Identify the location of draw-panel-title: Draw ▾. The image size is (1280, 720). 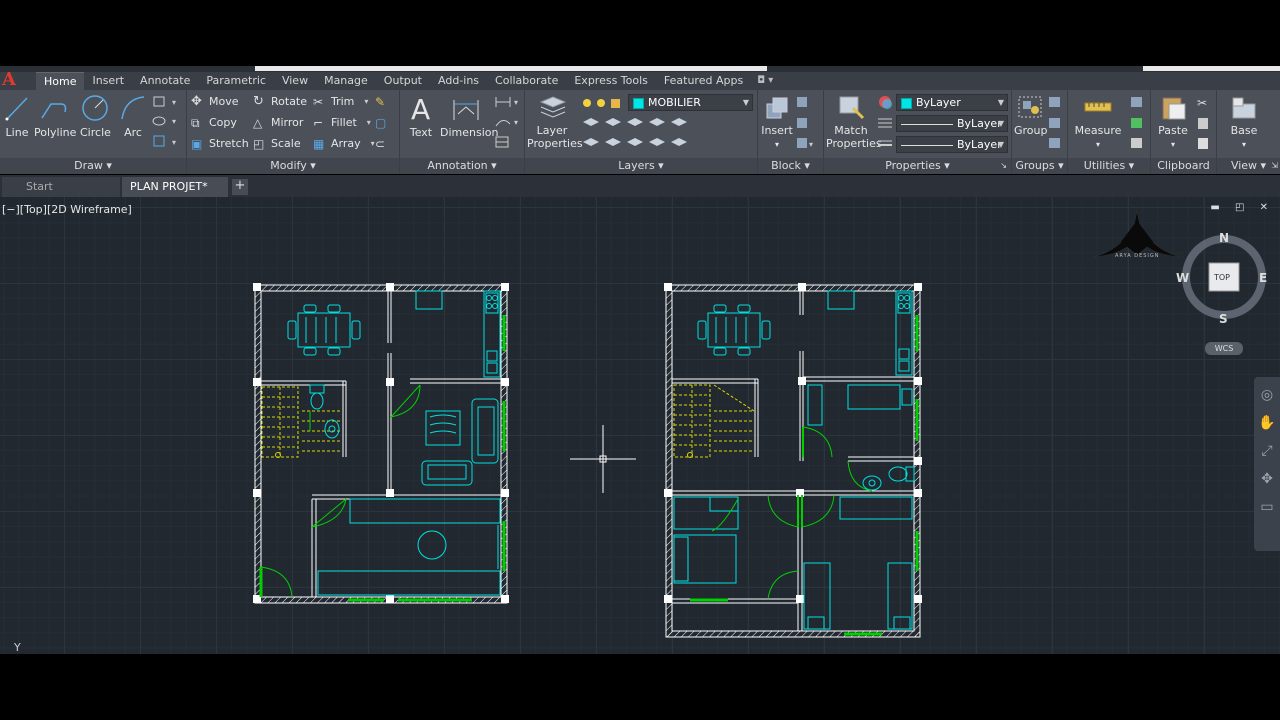
(93, 166).